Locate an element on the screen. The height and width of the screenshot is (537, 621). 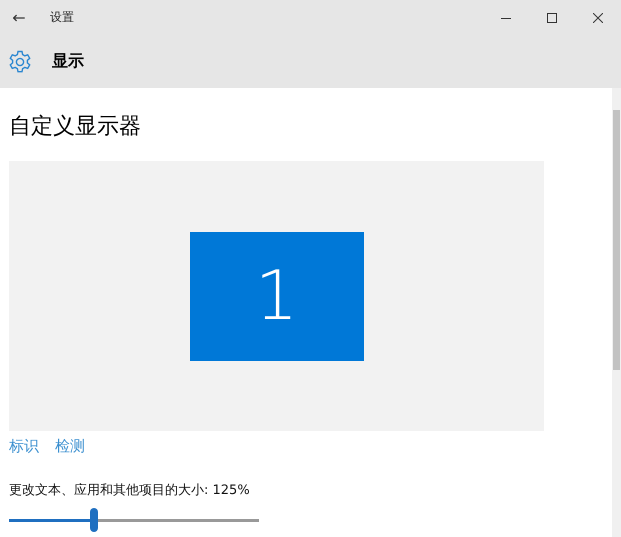
window-title: 设置 is located at coordinates (62, 17).